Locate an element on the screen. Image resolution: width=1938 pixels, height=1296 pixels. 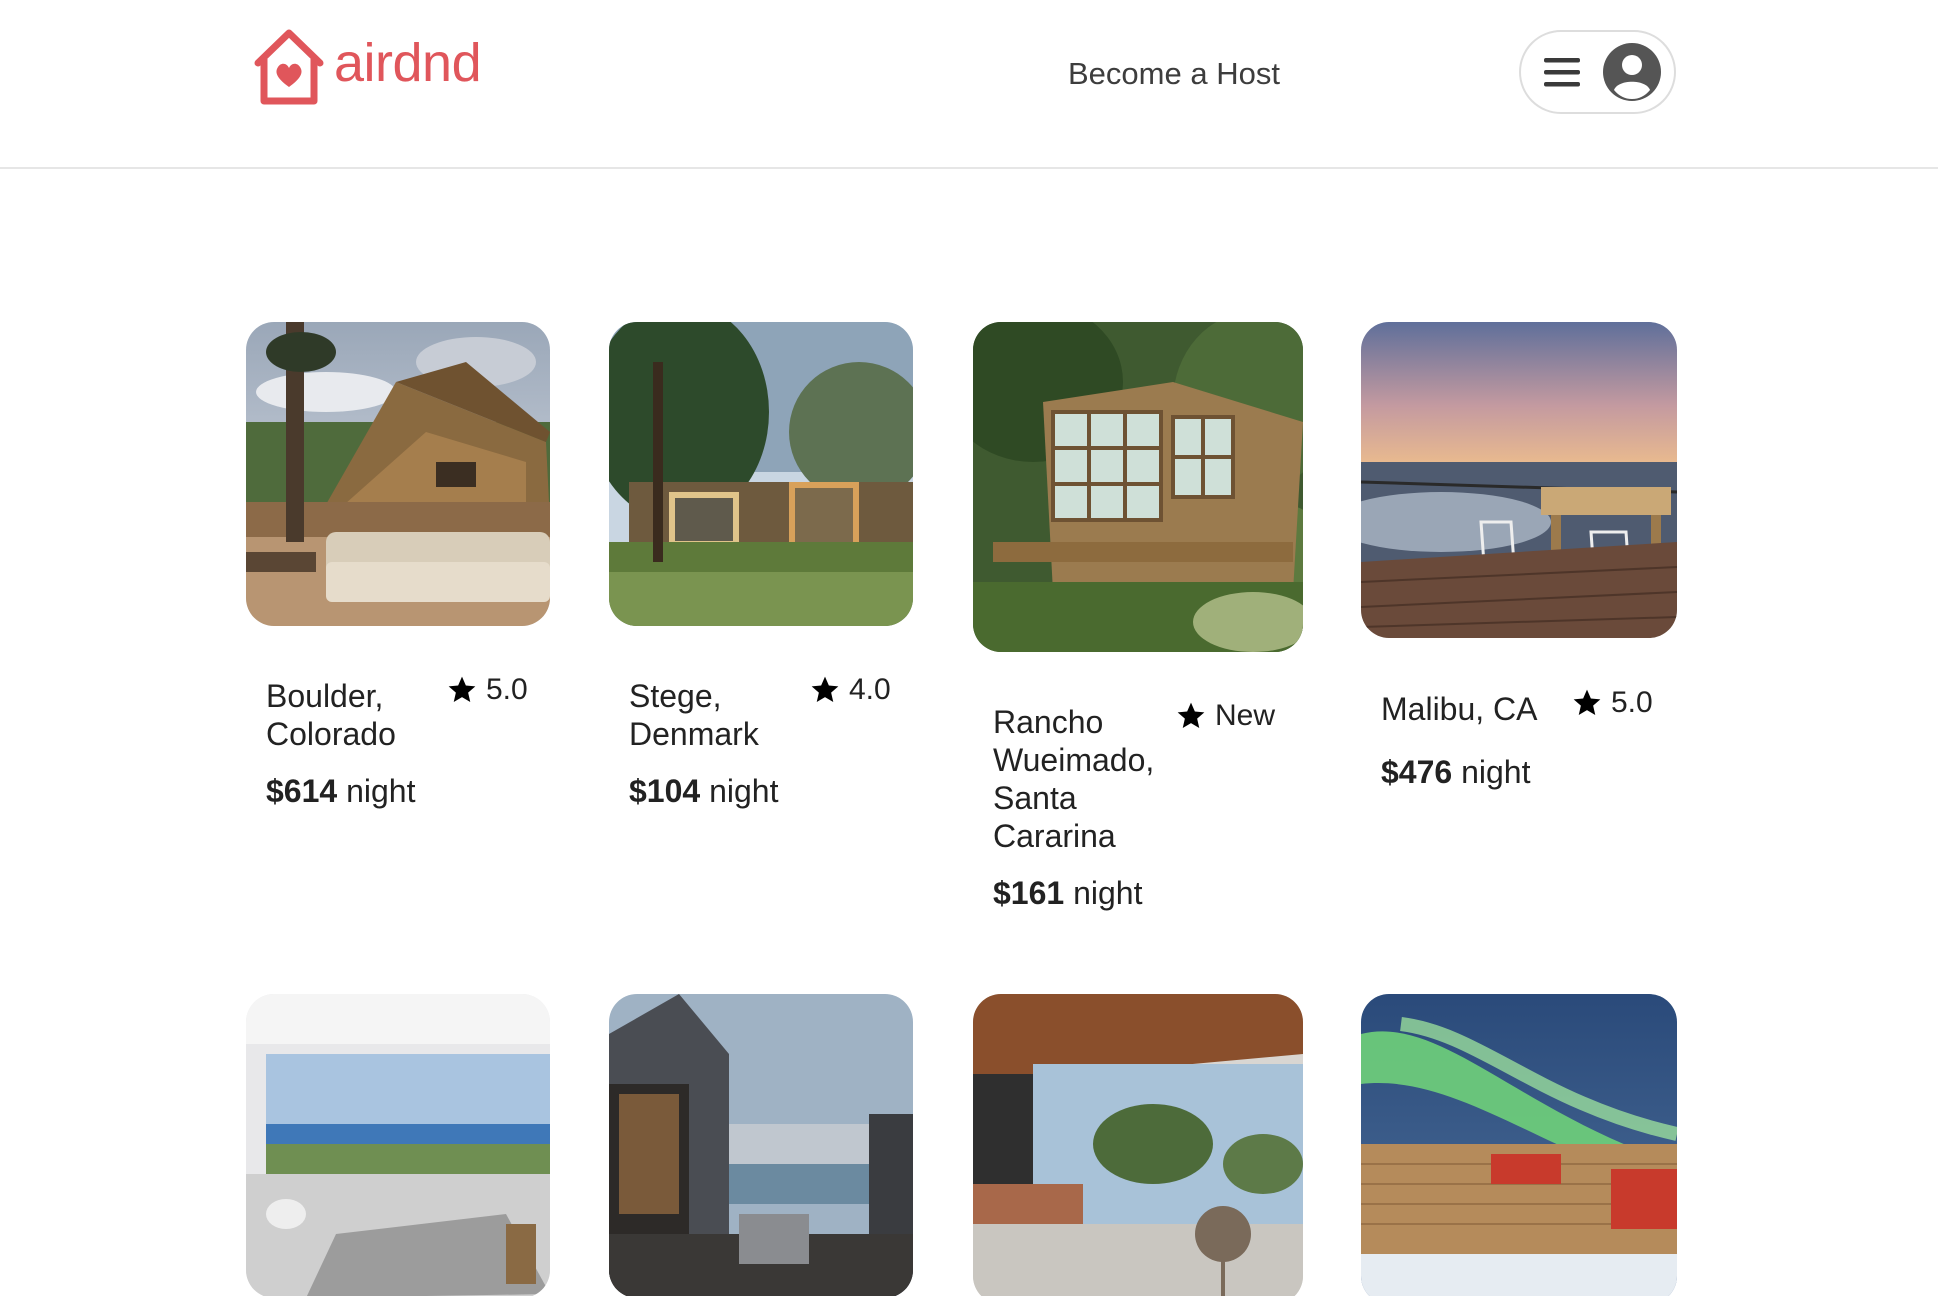
listing-photo-grey-modern-house-patio is located at coordinates (761, 1145).